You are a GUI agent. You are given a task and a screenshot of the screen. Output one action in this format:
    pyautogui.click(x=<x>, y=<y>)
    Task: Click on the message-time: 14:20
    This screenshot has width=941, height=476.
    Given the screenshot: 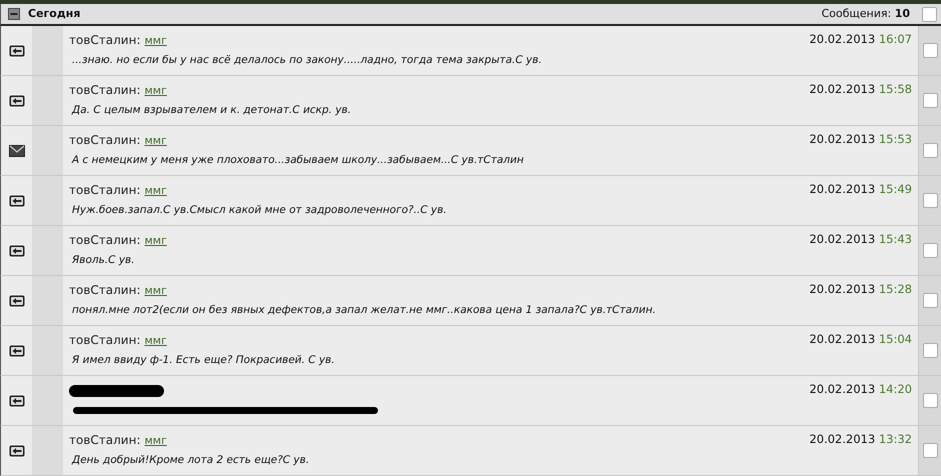 What is the action you would take?
    pyautogui.click(x=895, y=389)
    